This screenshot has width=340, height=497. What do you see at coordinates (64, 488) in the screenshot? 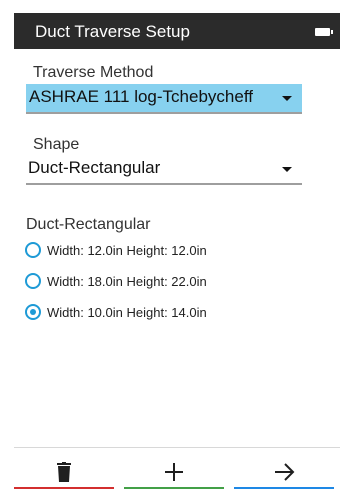
I see `delete-underline` at bounding box center [64, 488].